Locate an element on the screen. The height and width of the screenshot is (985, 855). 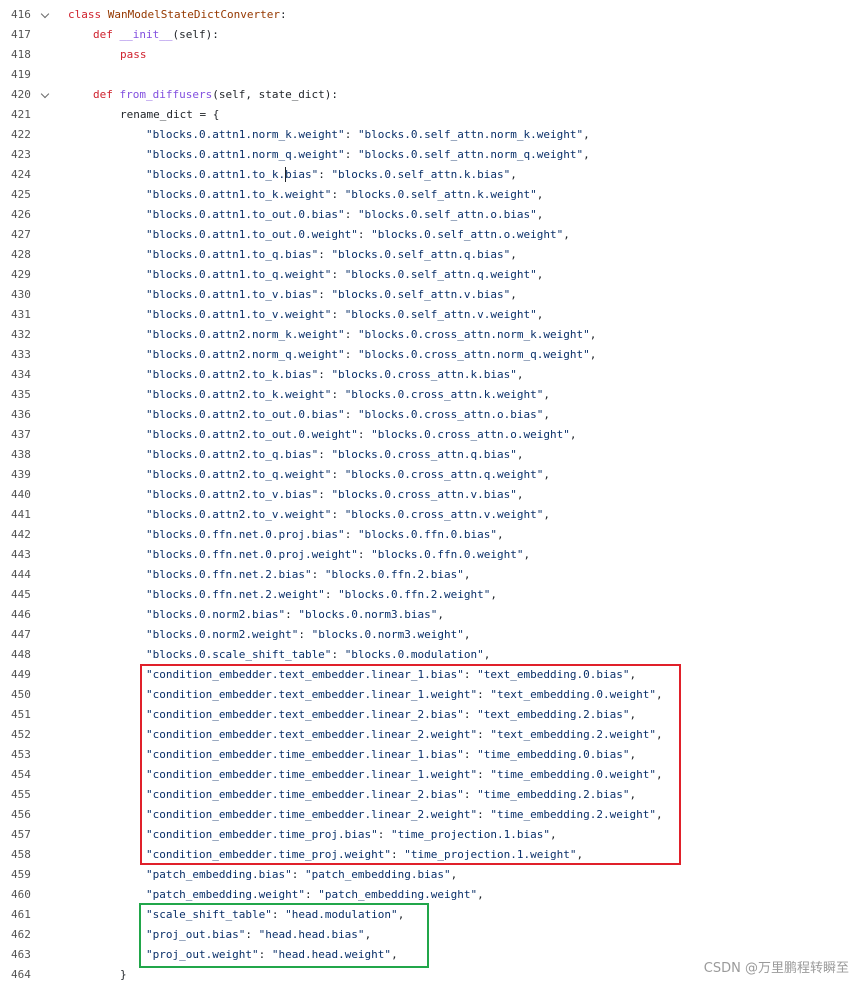
code-text: "blocks.0.ffn.net.2.bias" is located at coordinates (308, 575).